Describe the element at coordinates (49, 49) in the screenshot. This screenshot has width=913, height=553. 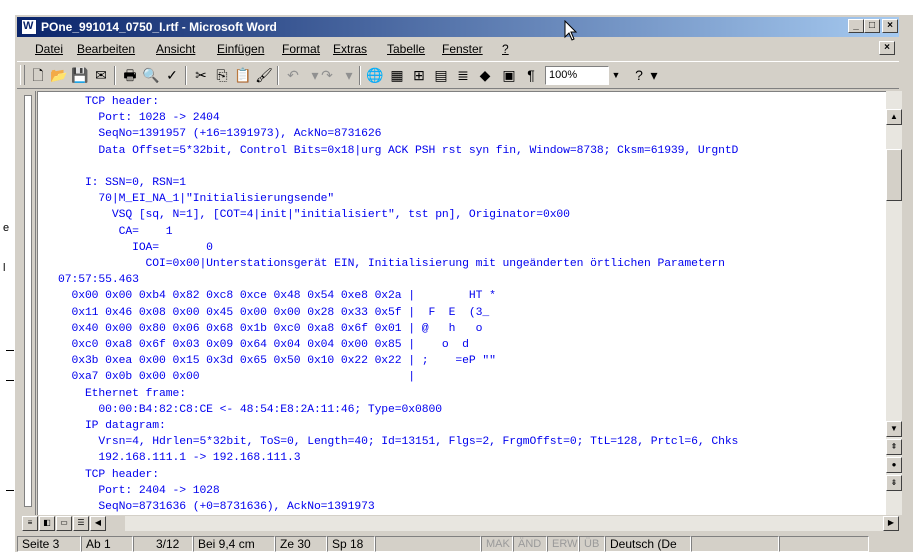
I see `menu-datei: Datei` at that location.